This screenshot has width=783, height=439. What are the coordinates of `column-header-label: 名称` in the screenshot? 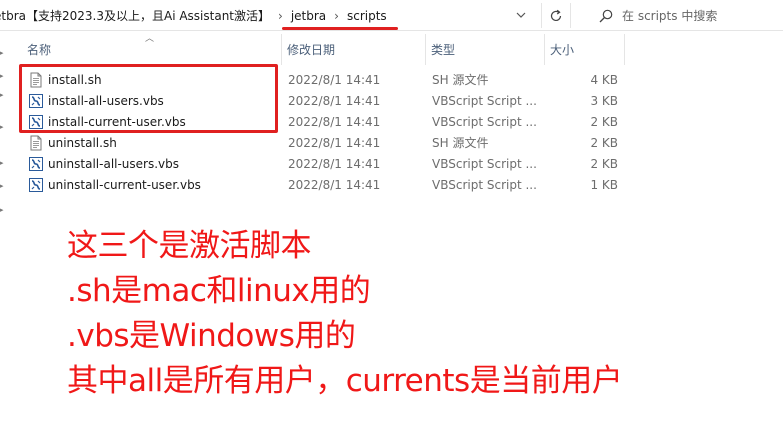 It's located at (39, 50).